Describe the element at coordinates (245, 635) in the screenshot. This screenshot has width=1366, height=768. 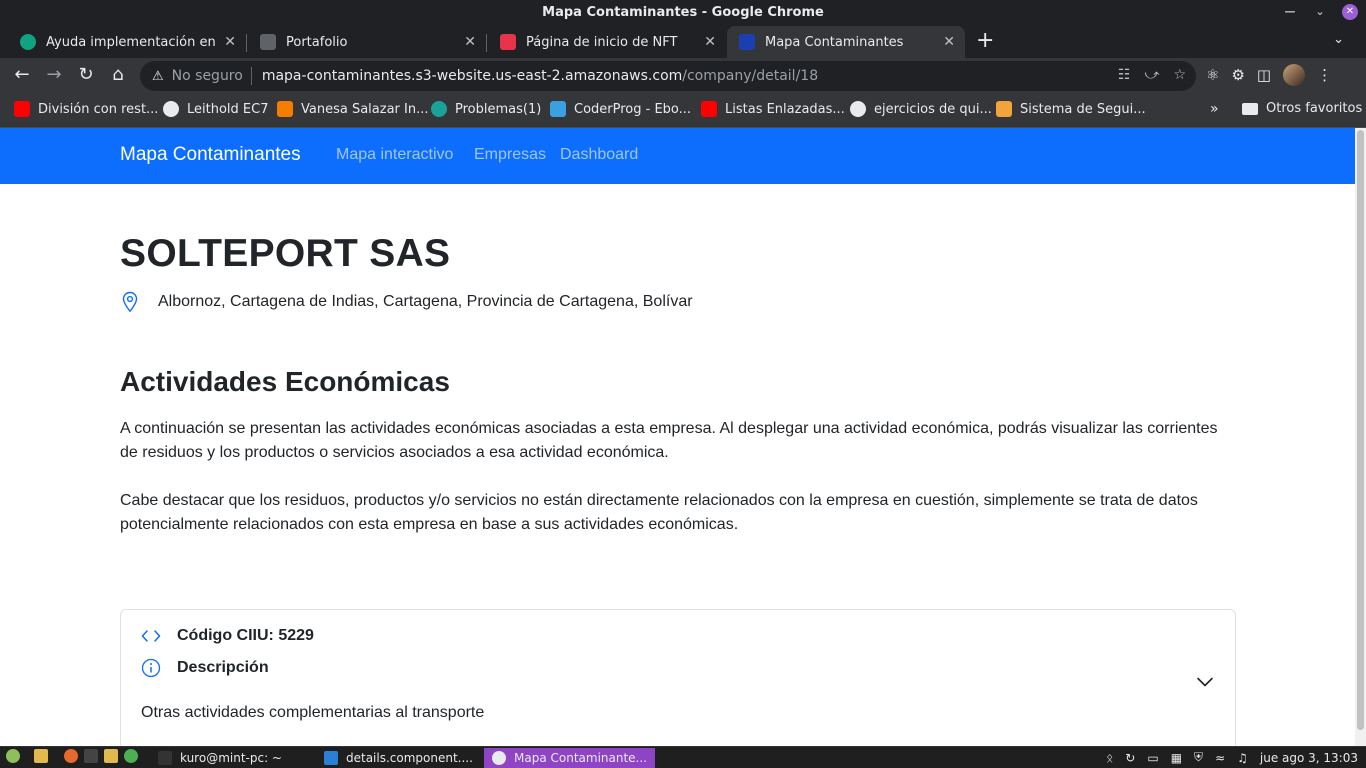
I see `ciiu-code-label: Código CIIU: 5229` at that location.